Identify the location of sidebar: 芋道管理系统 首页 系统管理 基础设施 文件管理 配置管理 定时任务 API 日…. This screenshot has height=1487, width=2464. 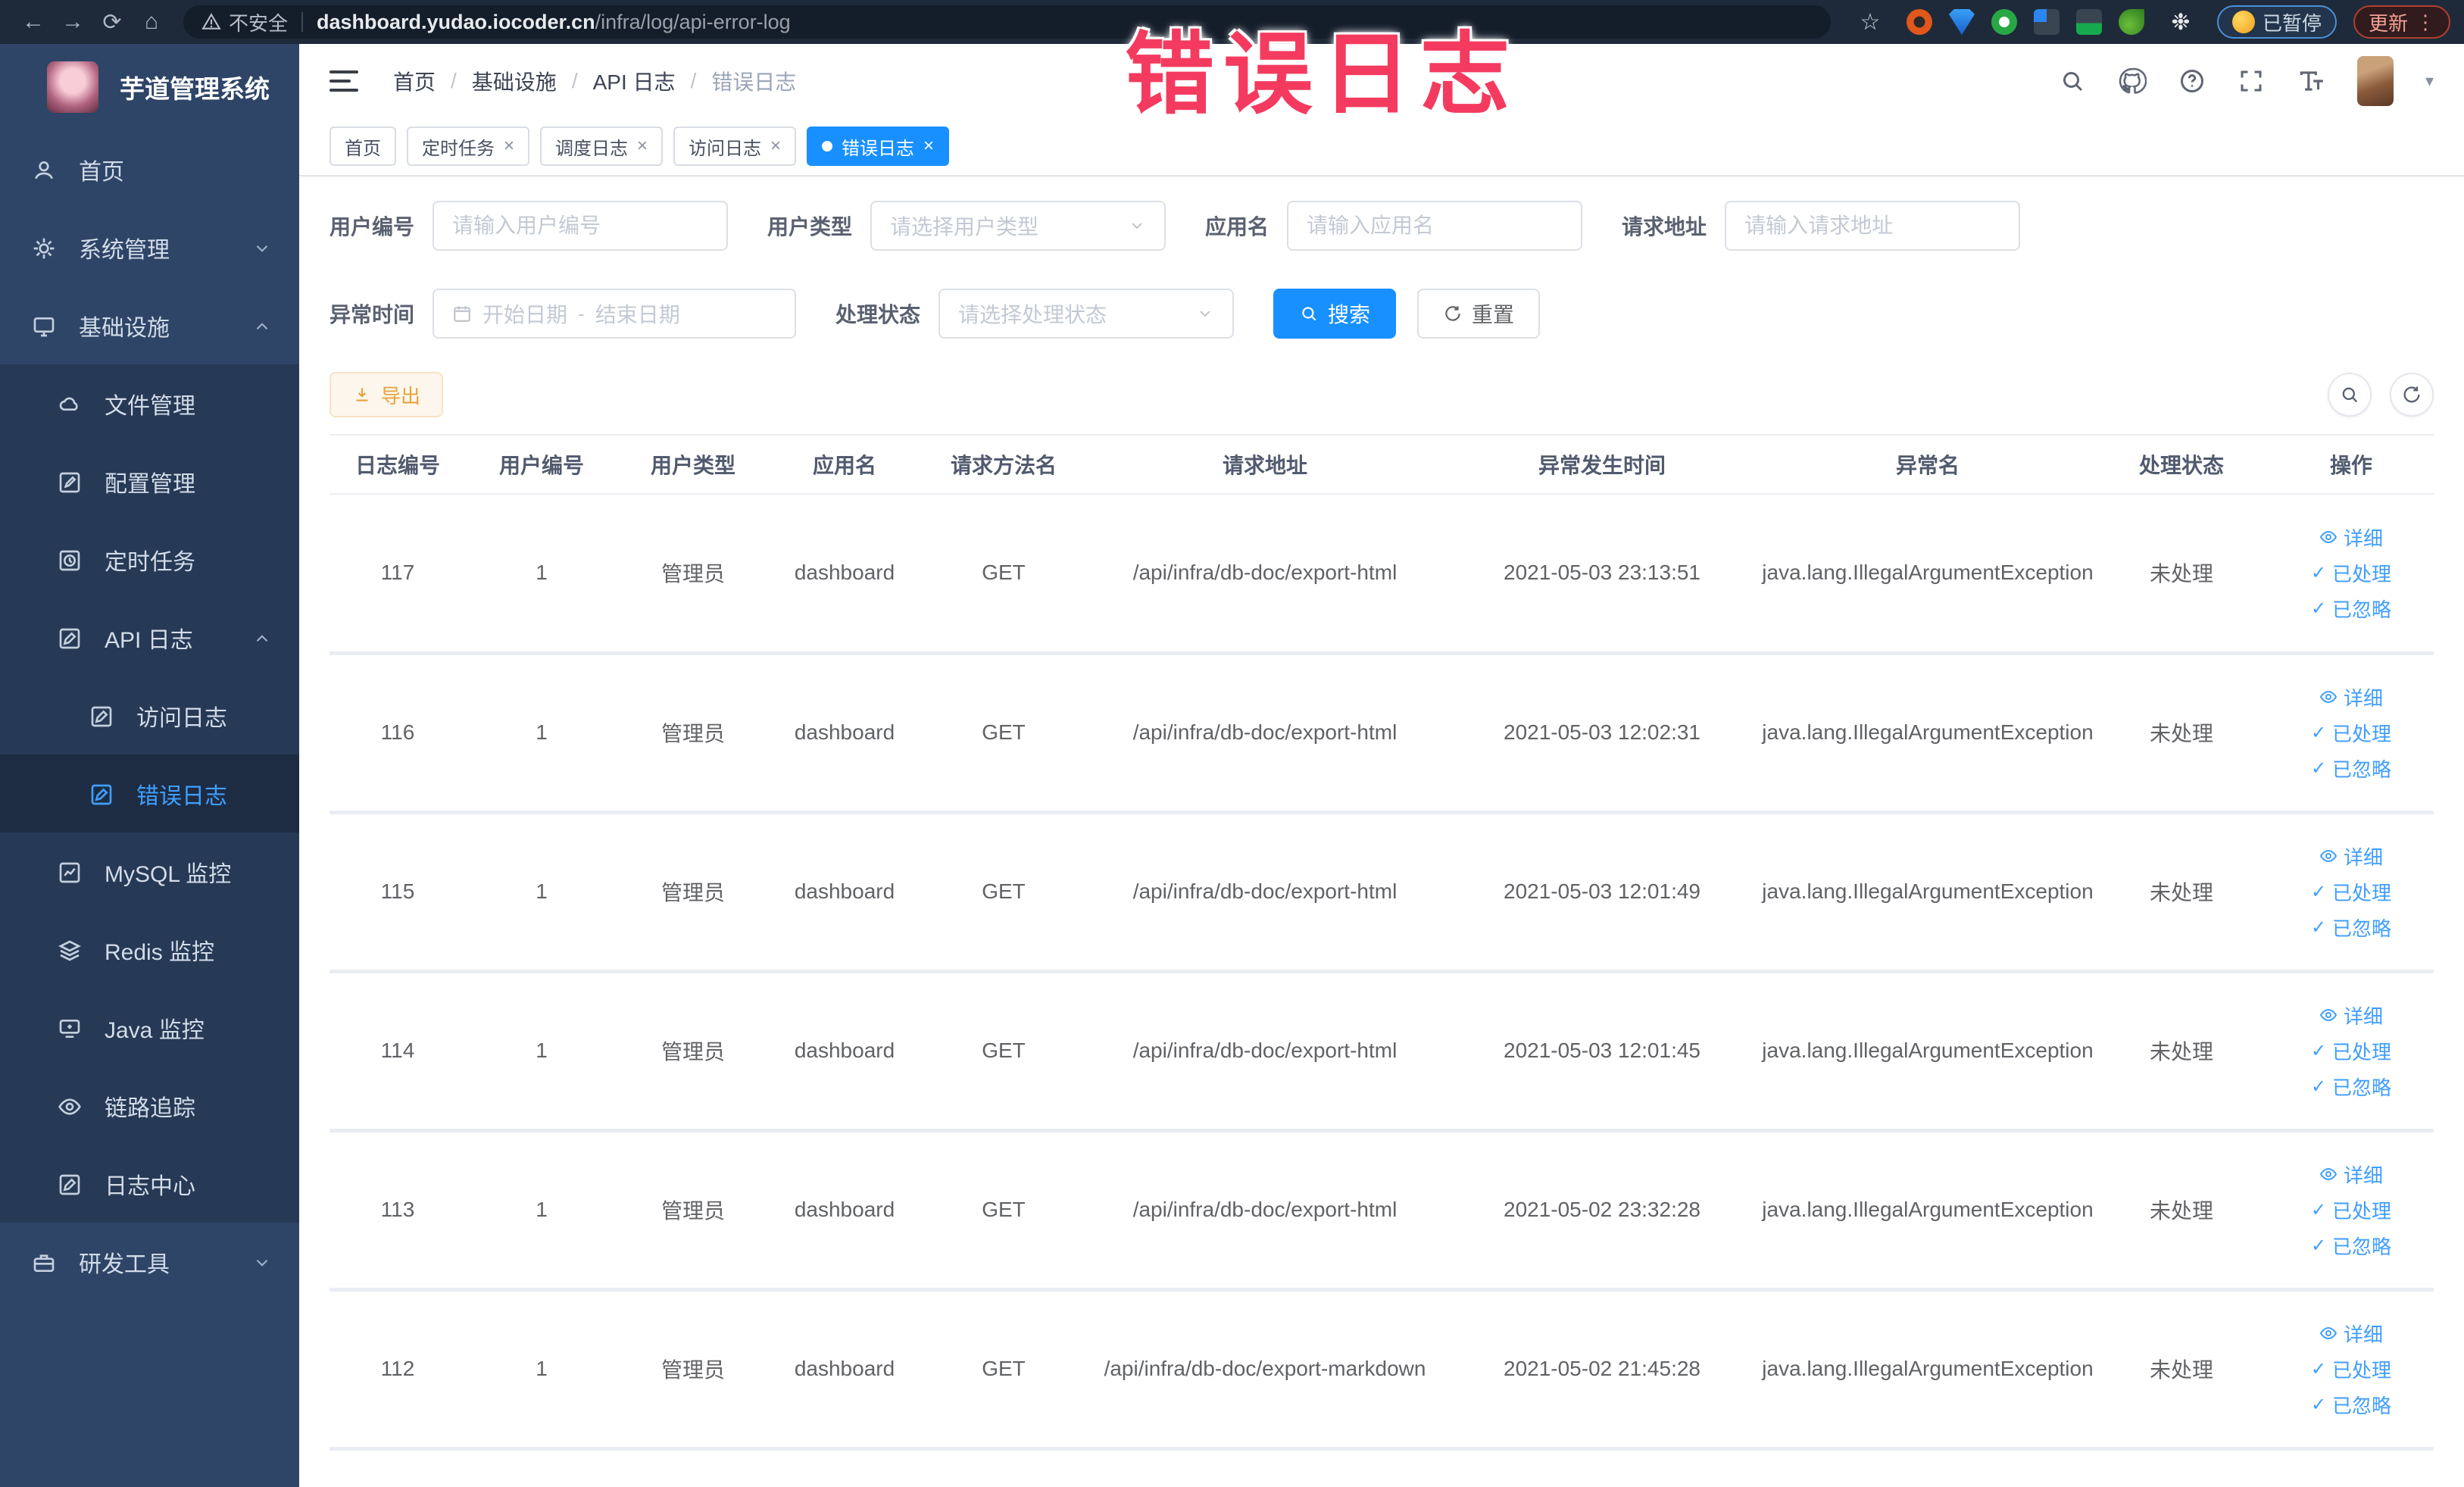
(149, 765).